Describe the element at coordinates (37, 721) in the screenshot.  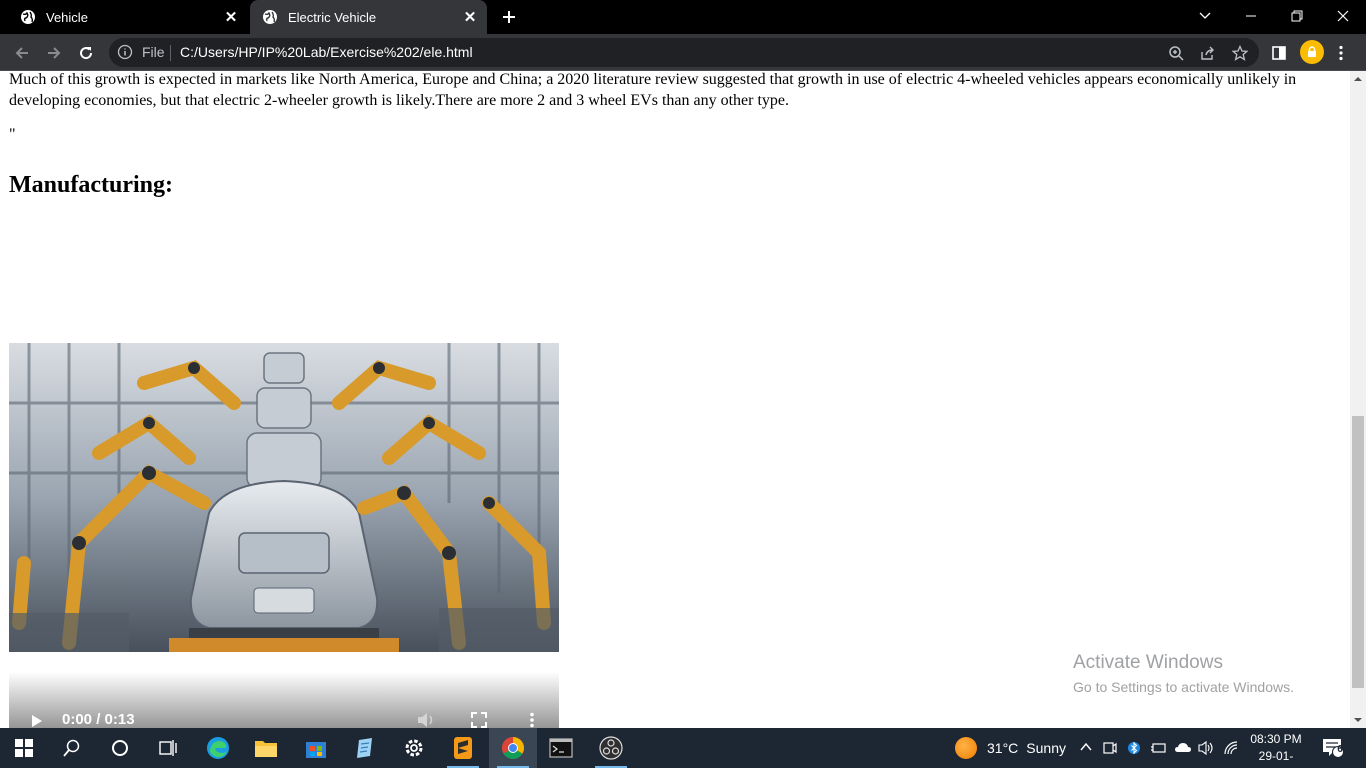
I see `play-icon` at that location.